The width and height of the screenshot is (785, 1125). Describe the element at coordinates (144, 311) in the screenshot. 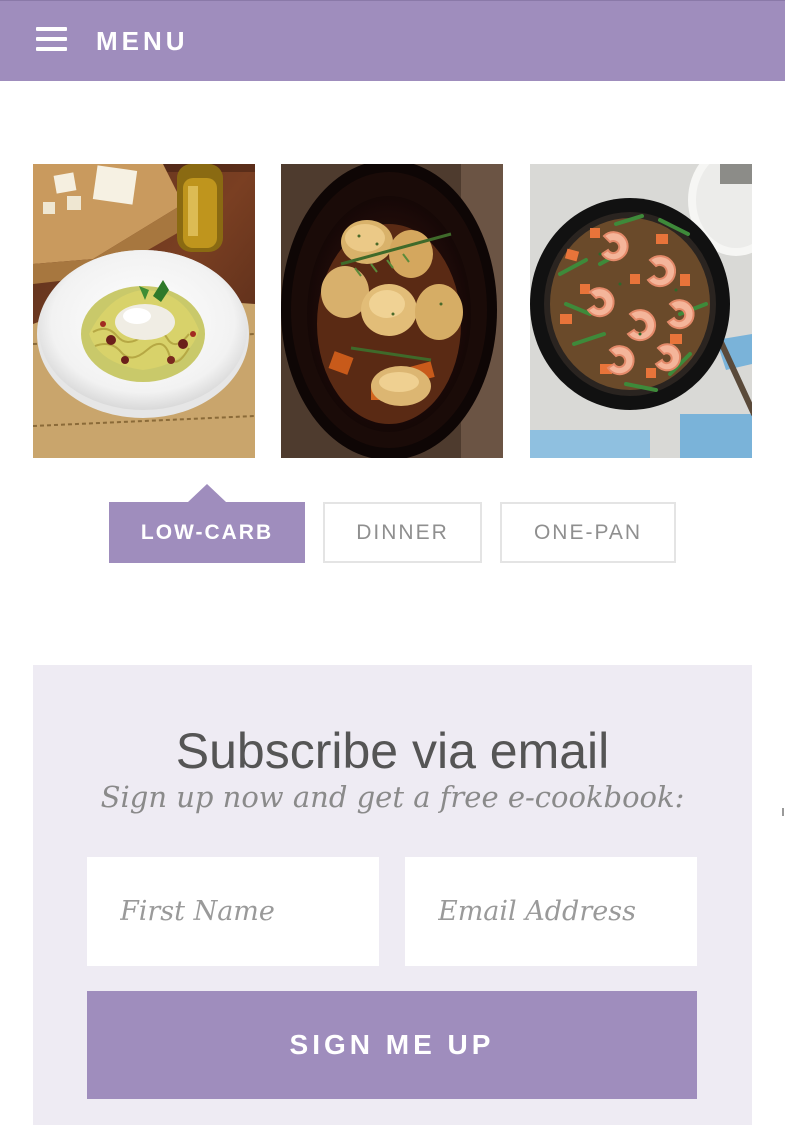

I see `recipe-photo-spaghetti-squash` at that location.